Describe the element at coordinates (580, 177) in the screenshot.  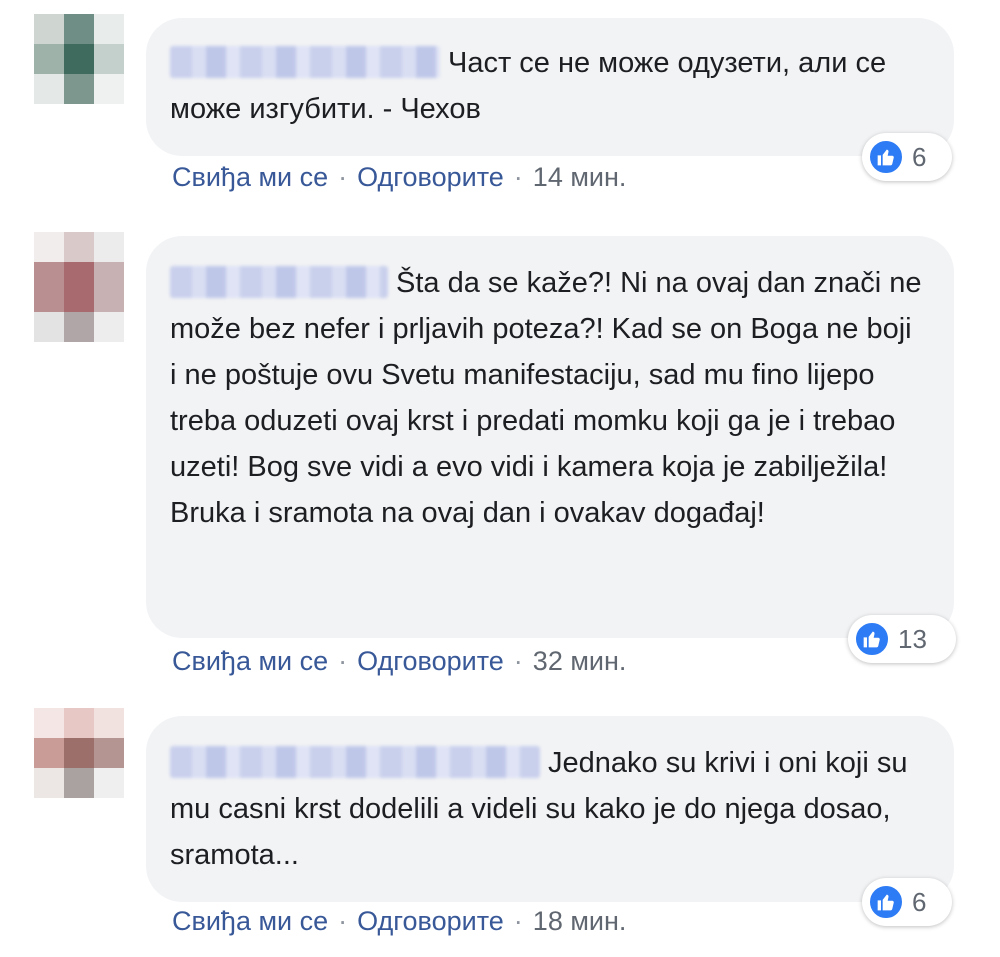
I see `timestamp: 14 мин.` at that location.